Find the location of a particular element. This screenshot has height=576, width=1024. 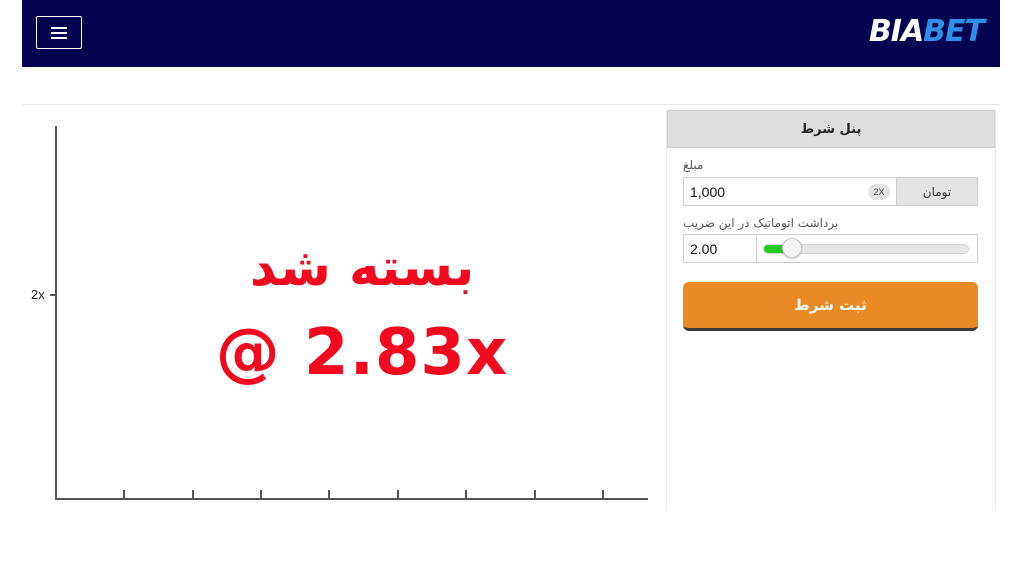

y-axis-tick-label: 2x is located at coordinates (38, 294).